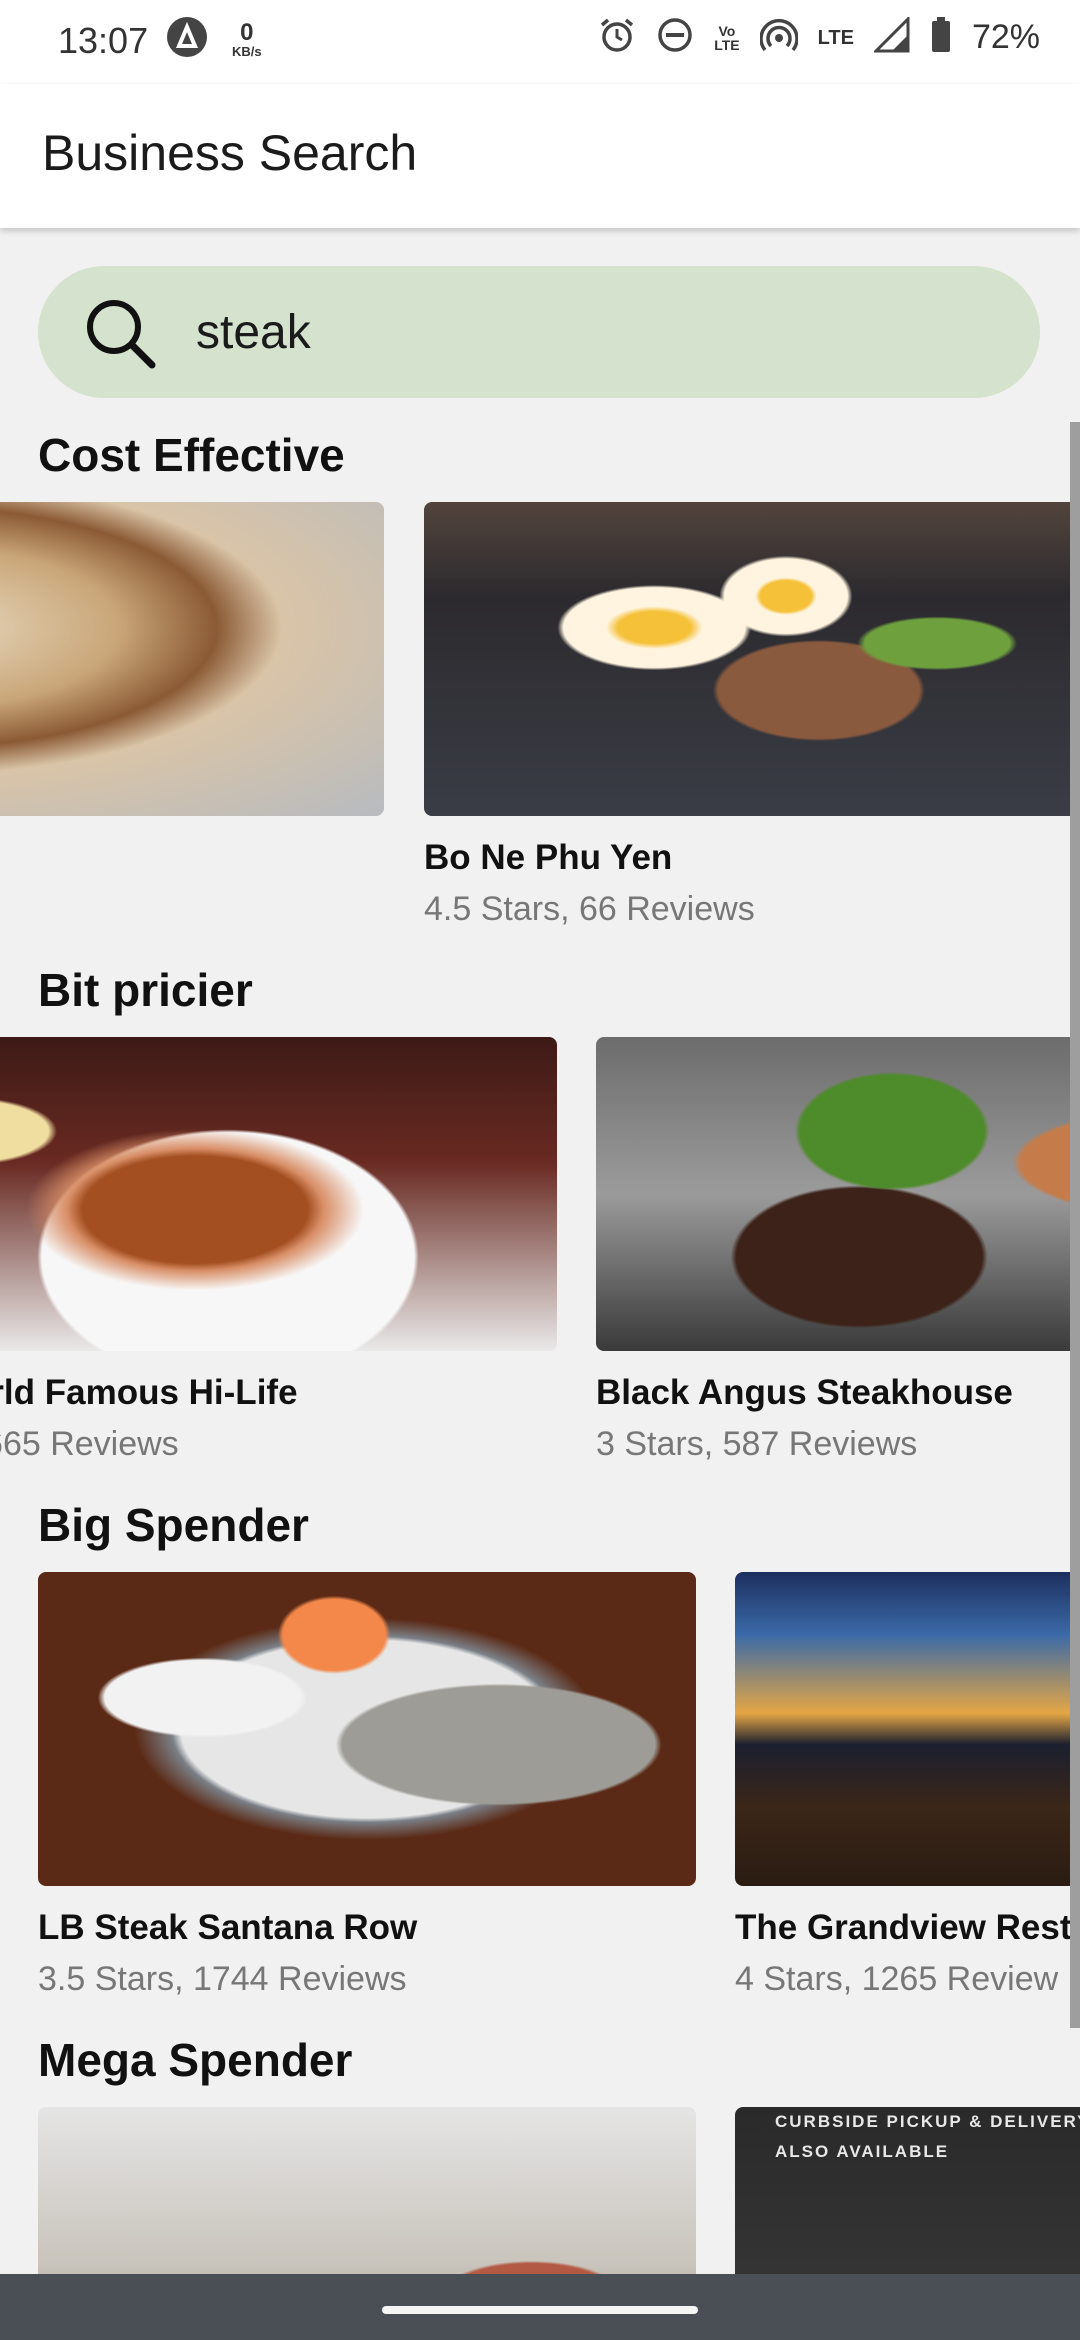 This screenshot has width=1080, height=2340. I want to click on app-notification-icon, so click(187, 39).